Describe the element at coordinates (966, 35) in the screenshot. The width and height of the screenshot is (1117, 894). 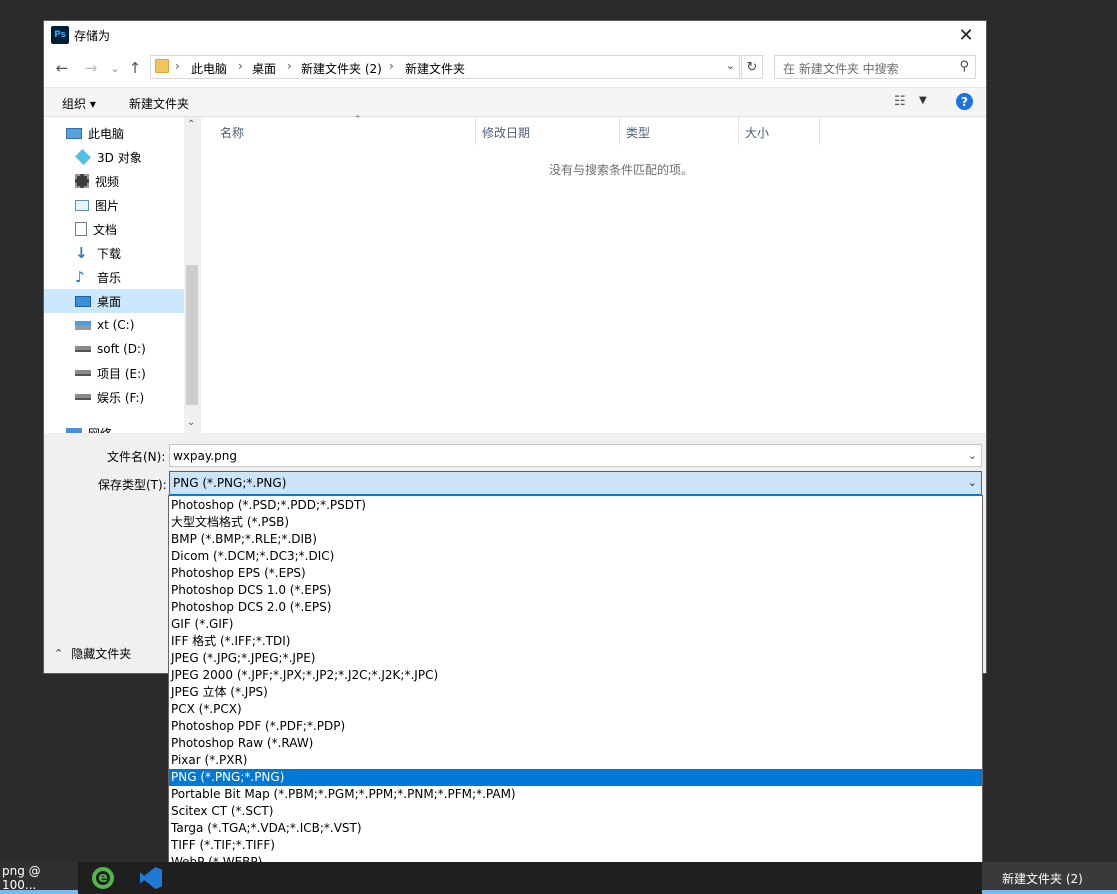
I see `close-button: ✕` at that location.